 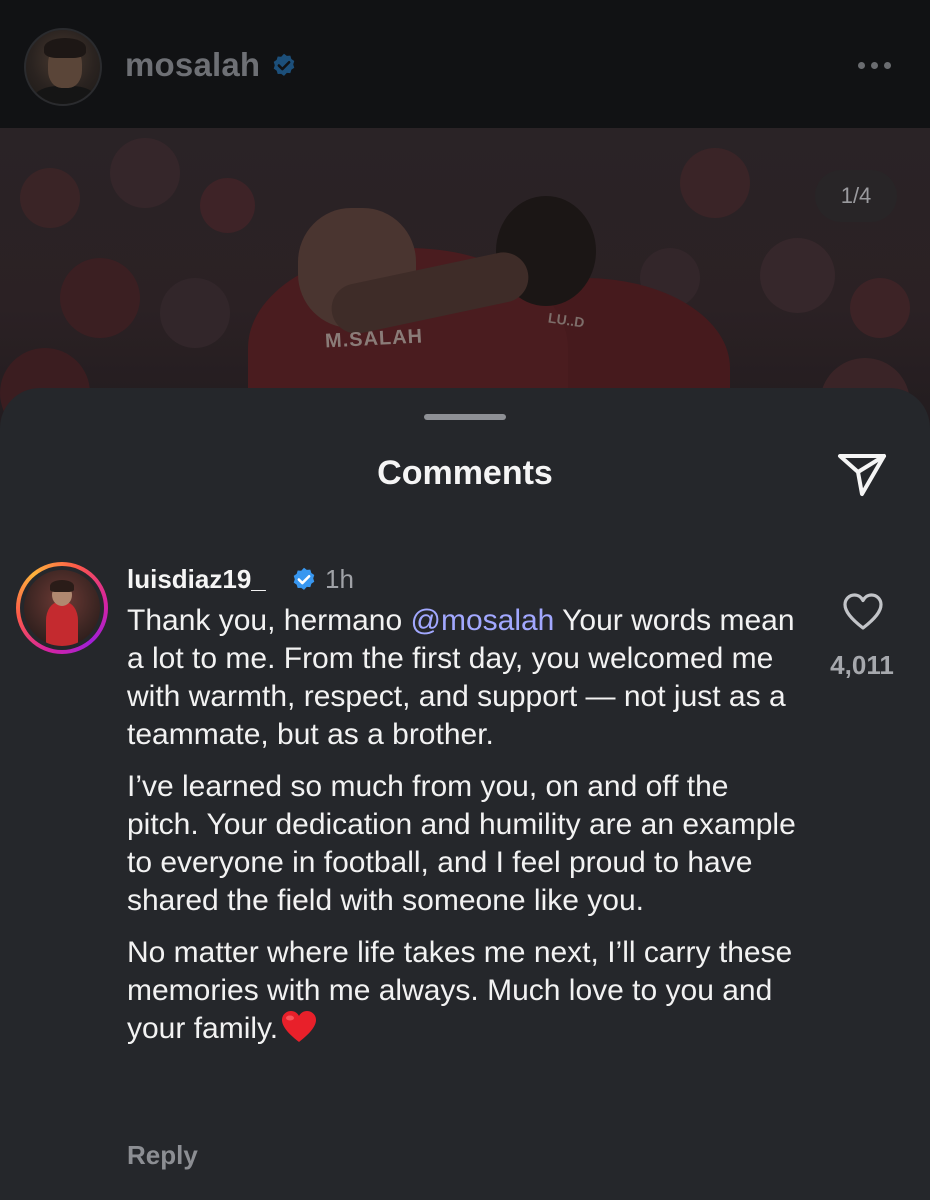 What do you see at coordinates (192, 65) in the screenshot?
I see `post-username: mosalah` at bounding box center [192, 65].